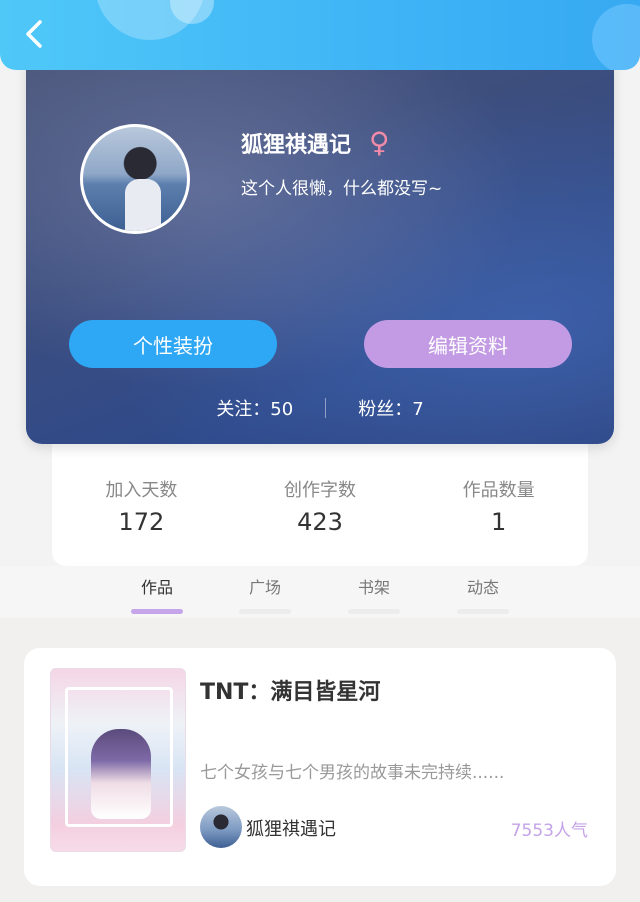  What do you see at coordinates (173, 344) in the screenshot?
I see `dress-up-button: 个性装扮` at bounding box center [173, 344].